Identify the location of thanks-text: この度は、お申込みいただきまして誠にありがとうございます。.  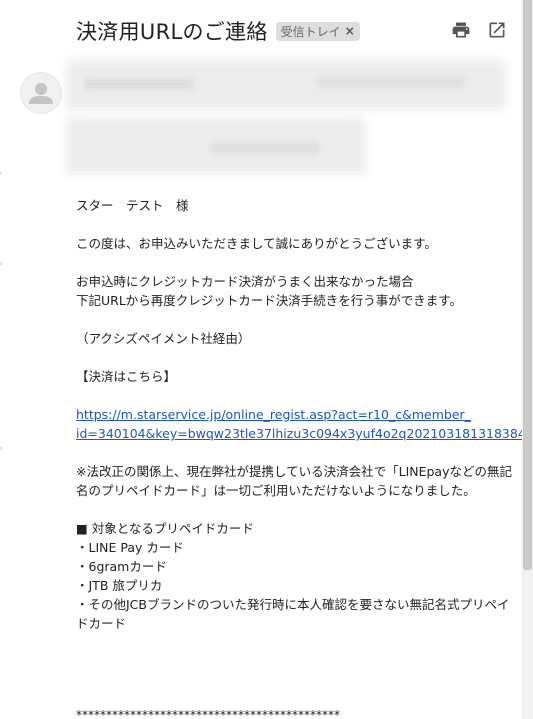
(256, 243).